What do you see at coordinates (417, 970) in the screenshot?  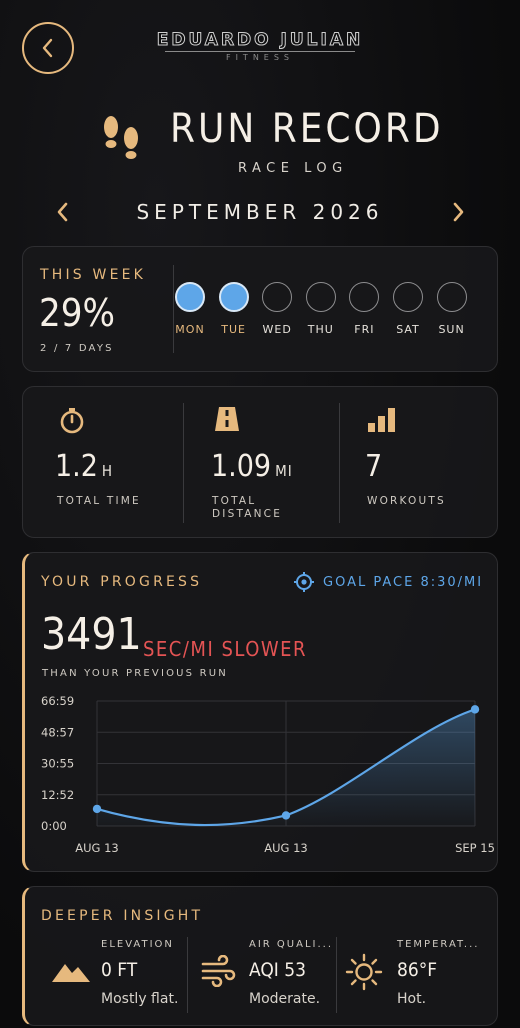 I see `temperature-value: 86°F` at bounding box center [417, 970].